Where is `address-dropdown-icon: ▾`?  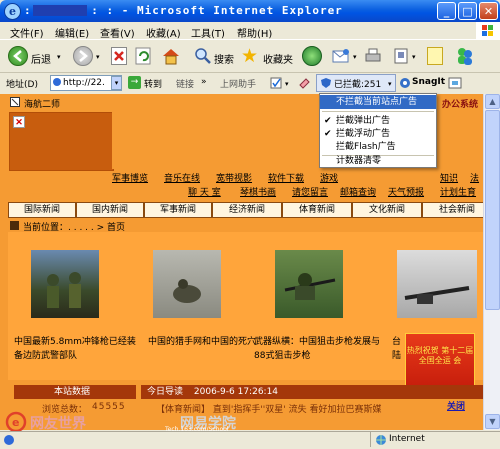 address-dropdown-icon: ▾ is located at coordinates (116, 83).